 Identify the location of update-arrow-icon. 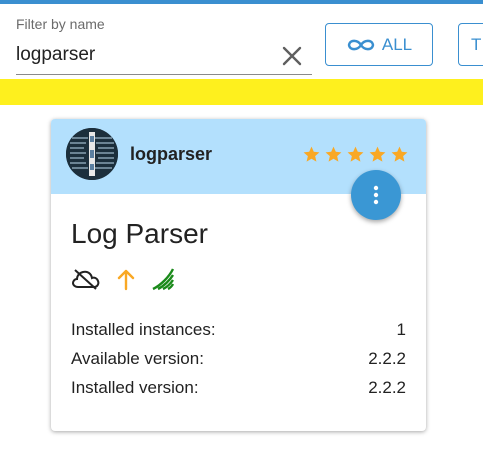
(126, 279).